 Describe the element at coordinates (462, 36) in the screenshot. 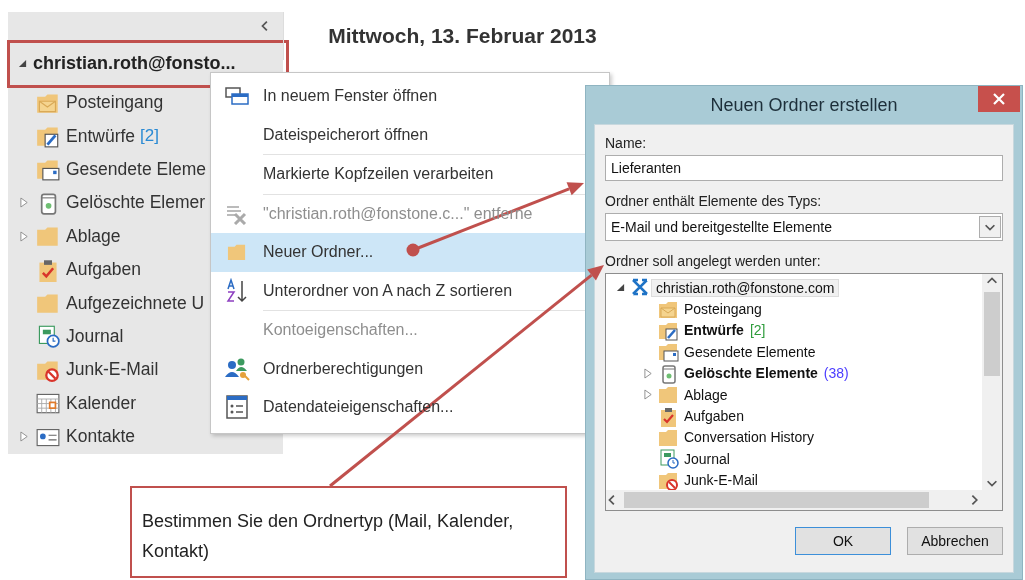

I see `date-title: Mittwoch, 13. Februar 2013` at that location.